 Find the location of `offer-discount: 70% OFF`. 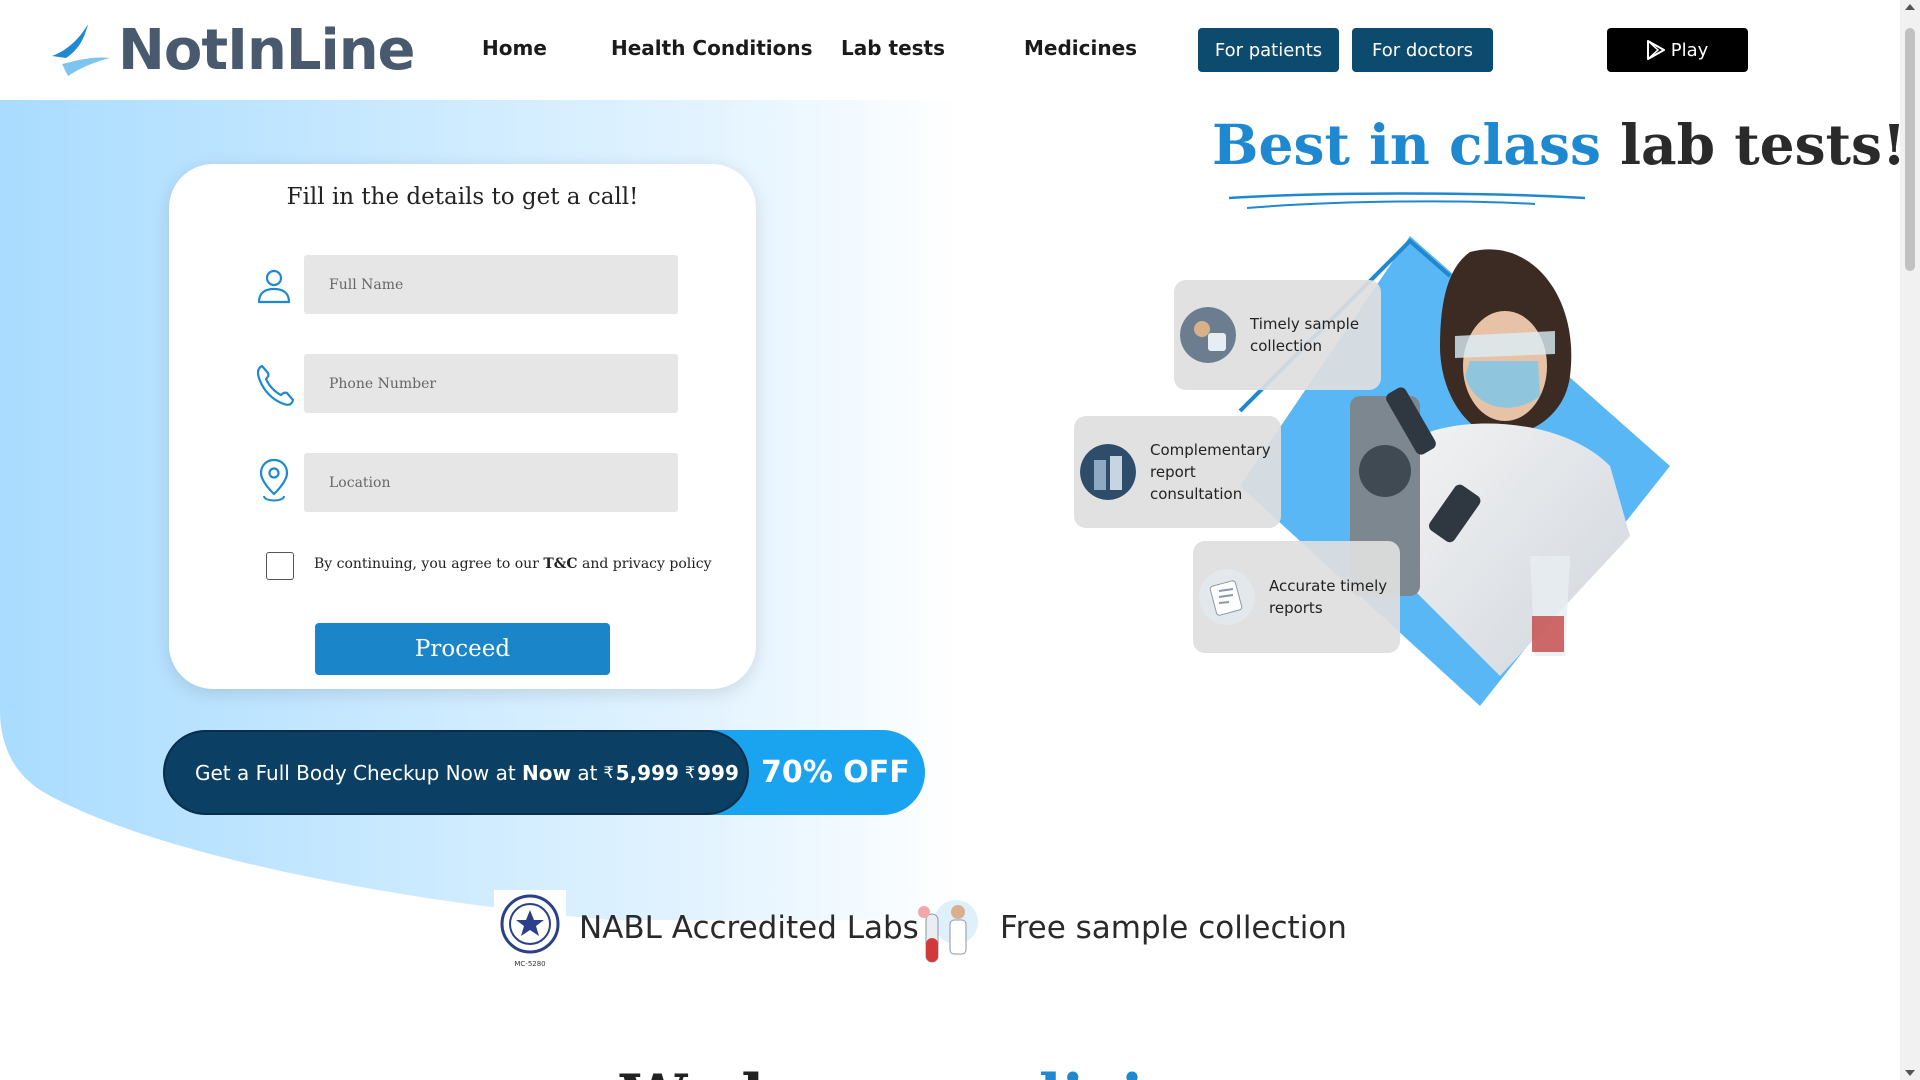

offer-discount: 70% OFF is located at coordinates (835, 772).